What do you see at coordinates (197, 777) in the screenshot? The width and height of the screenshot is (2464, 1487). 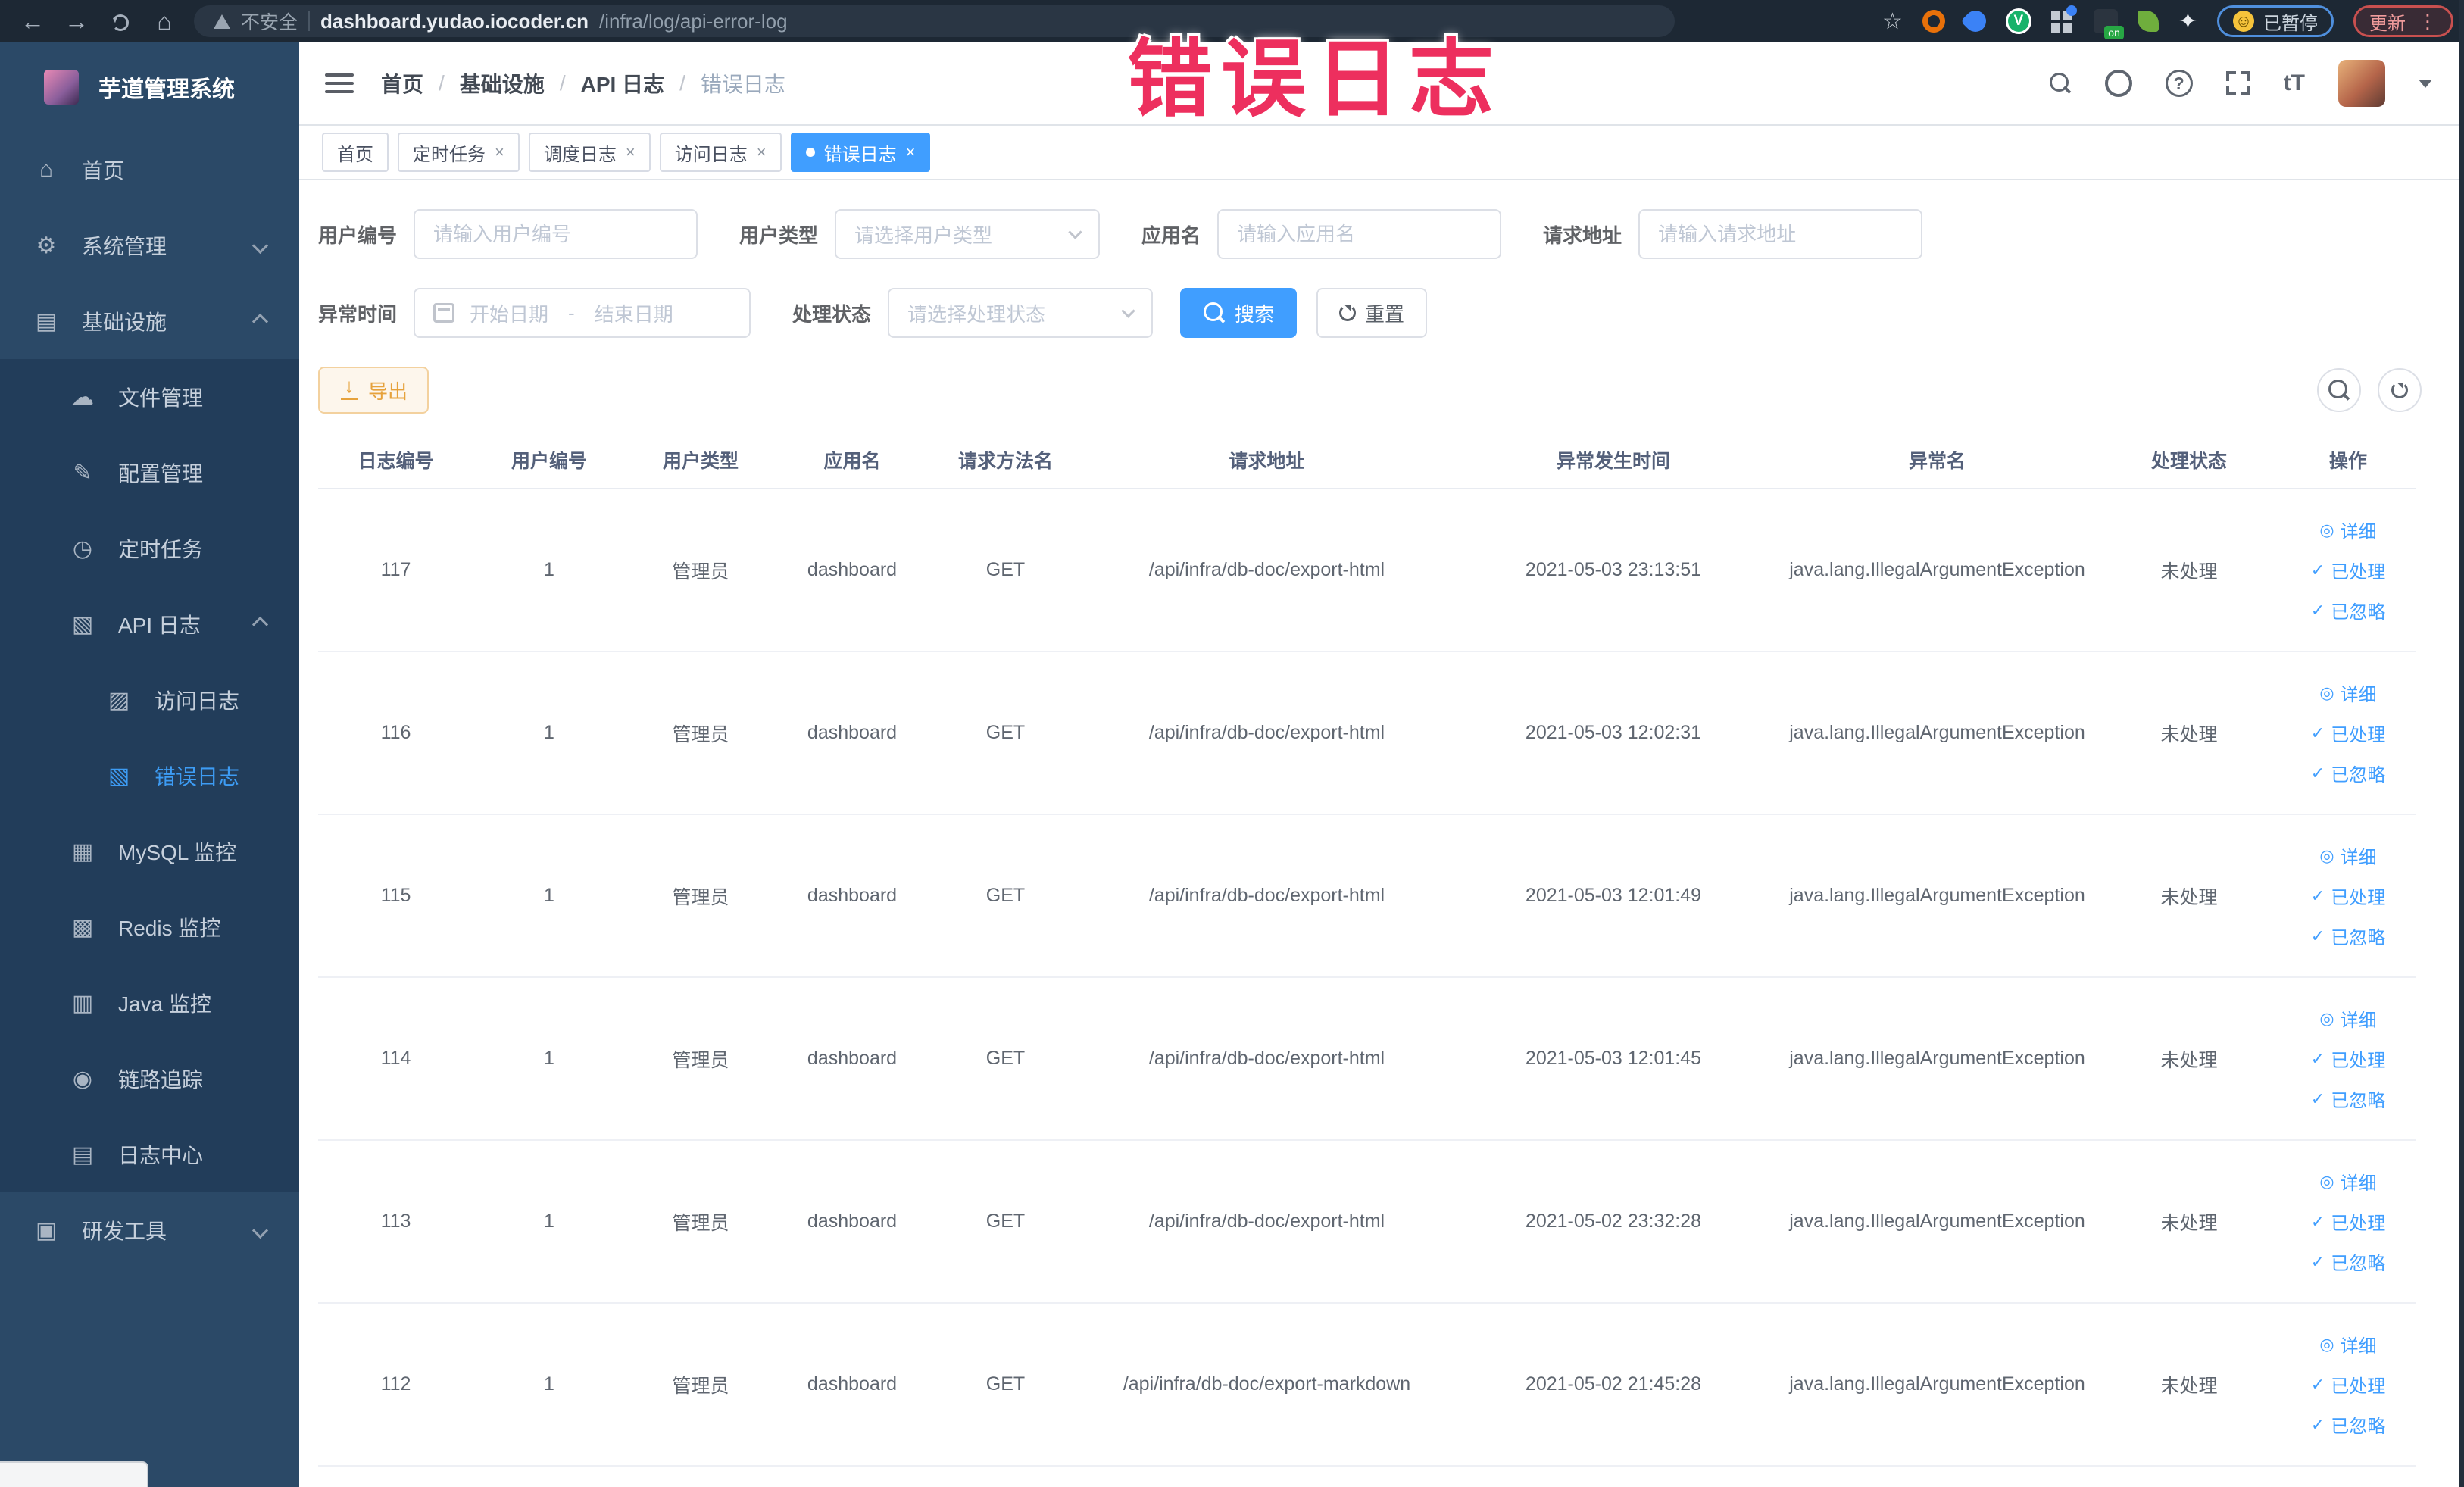 I see `sidebar-item-label: 错误日志` at bounding box center [197, 777].